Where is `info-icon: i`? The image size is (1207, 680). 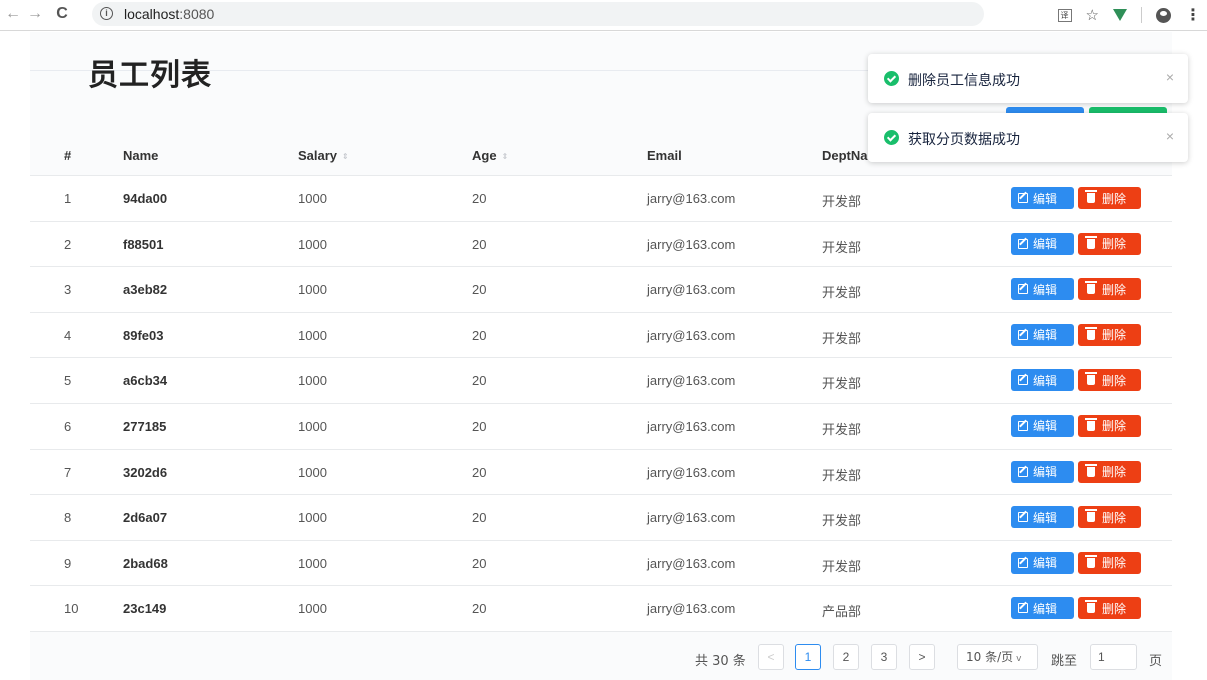
info-icon: i is located at coordinates (106, 13).